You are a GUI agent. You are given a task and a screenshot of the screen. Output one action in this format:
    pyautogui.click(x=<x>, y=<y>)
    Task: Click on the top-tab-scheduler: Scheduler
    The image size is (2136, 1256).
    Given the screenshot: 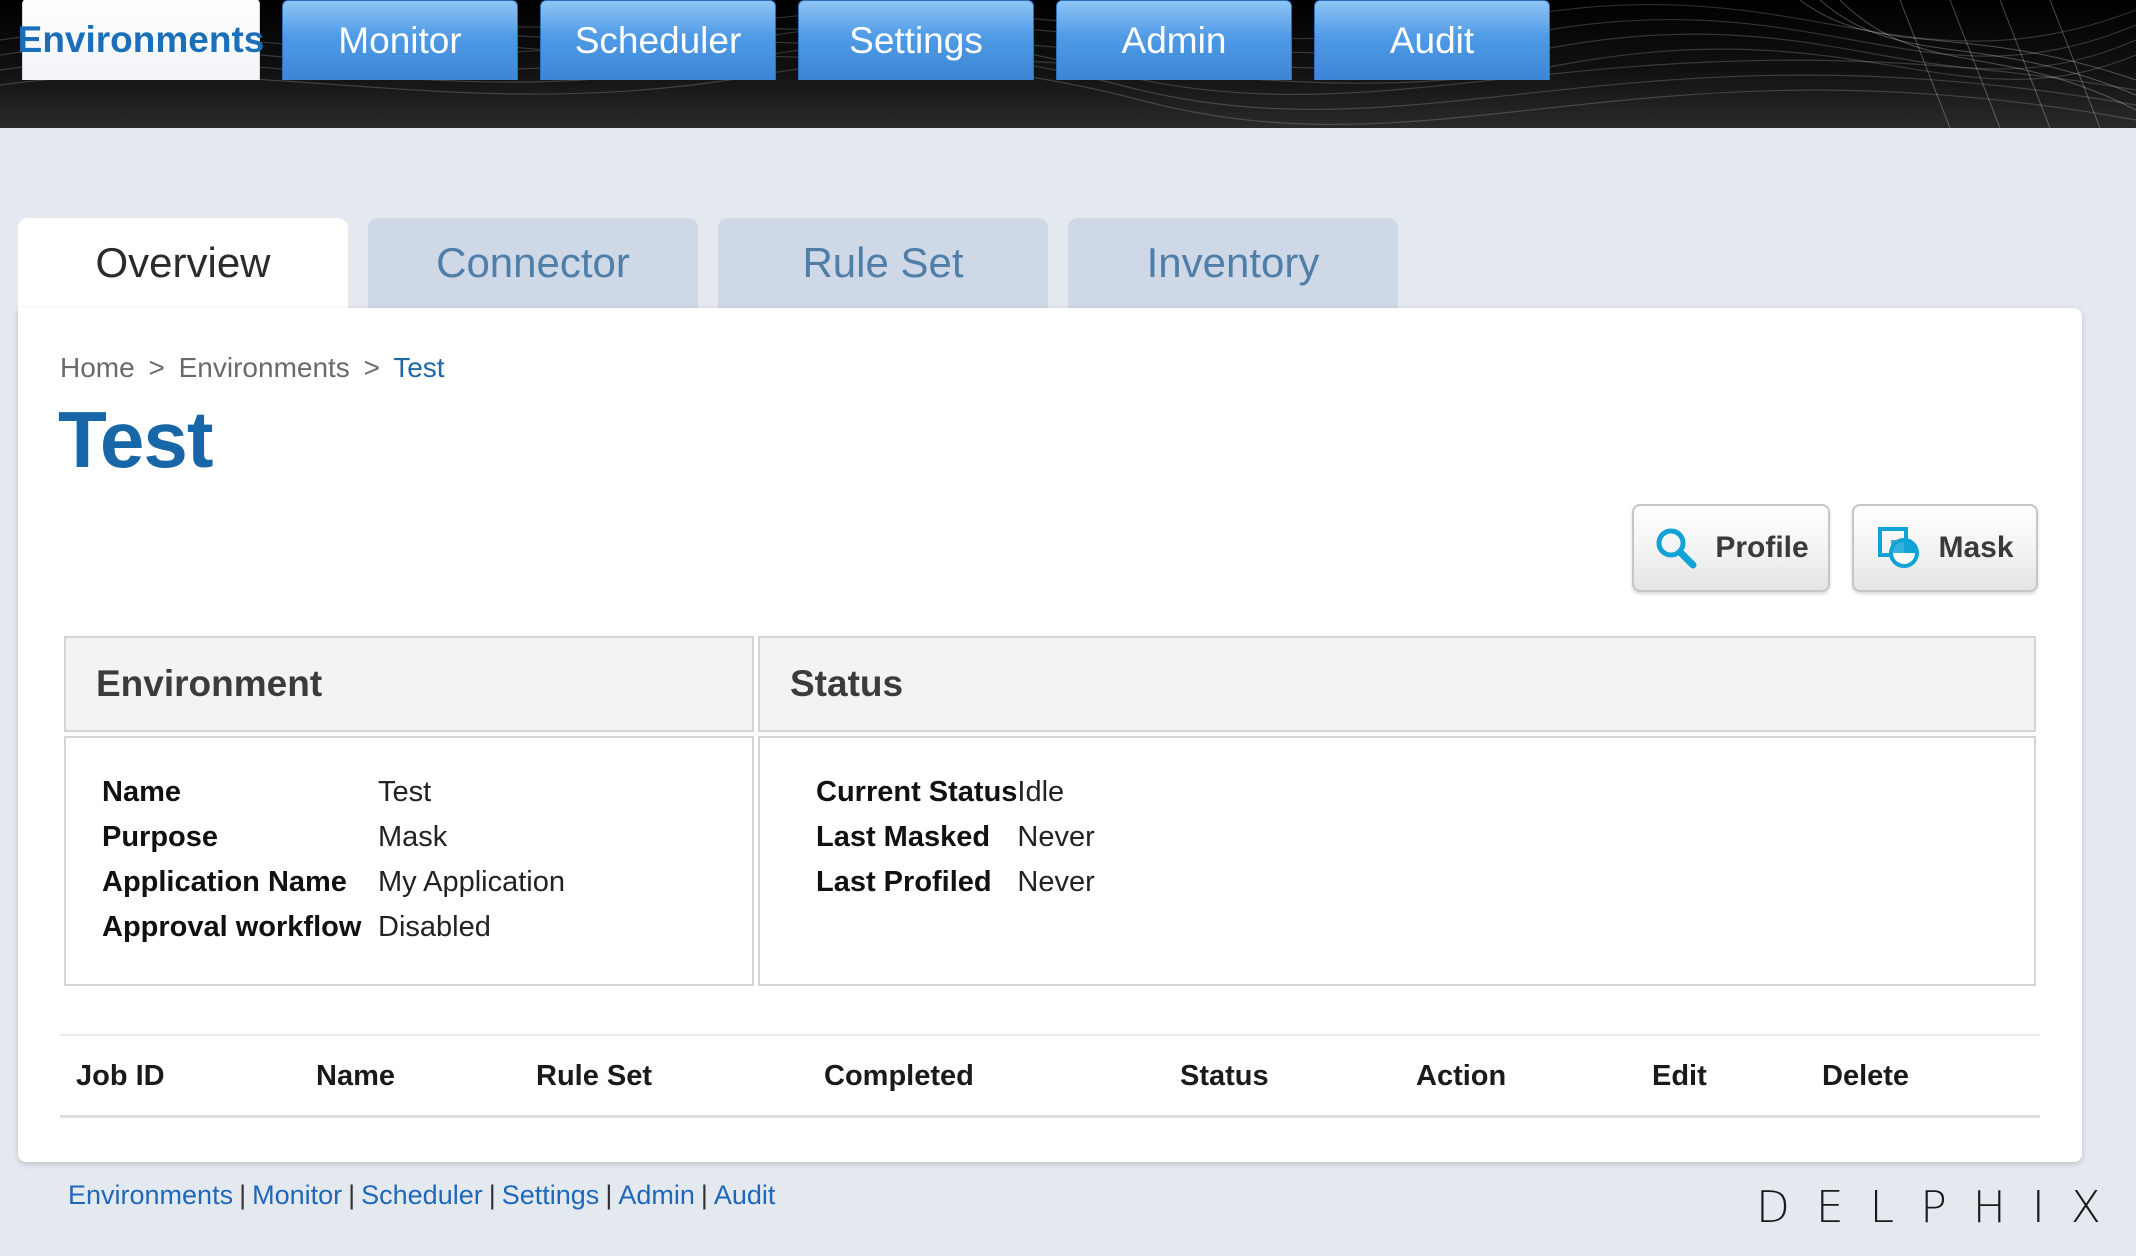 What is the action you would take?
    pyautogui.click(x=658, y=40)
    